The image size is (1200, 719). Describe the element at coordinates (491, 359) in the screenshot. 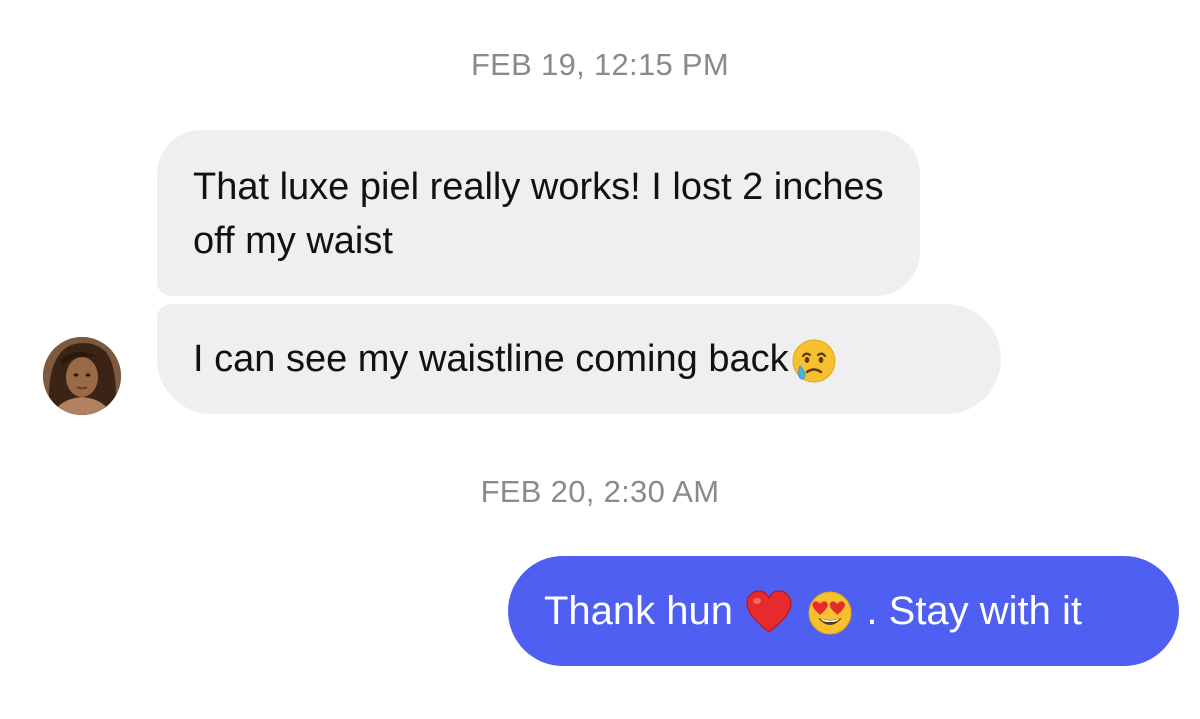

I see `message-text: I can see my waistline coming back` at that location.